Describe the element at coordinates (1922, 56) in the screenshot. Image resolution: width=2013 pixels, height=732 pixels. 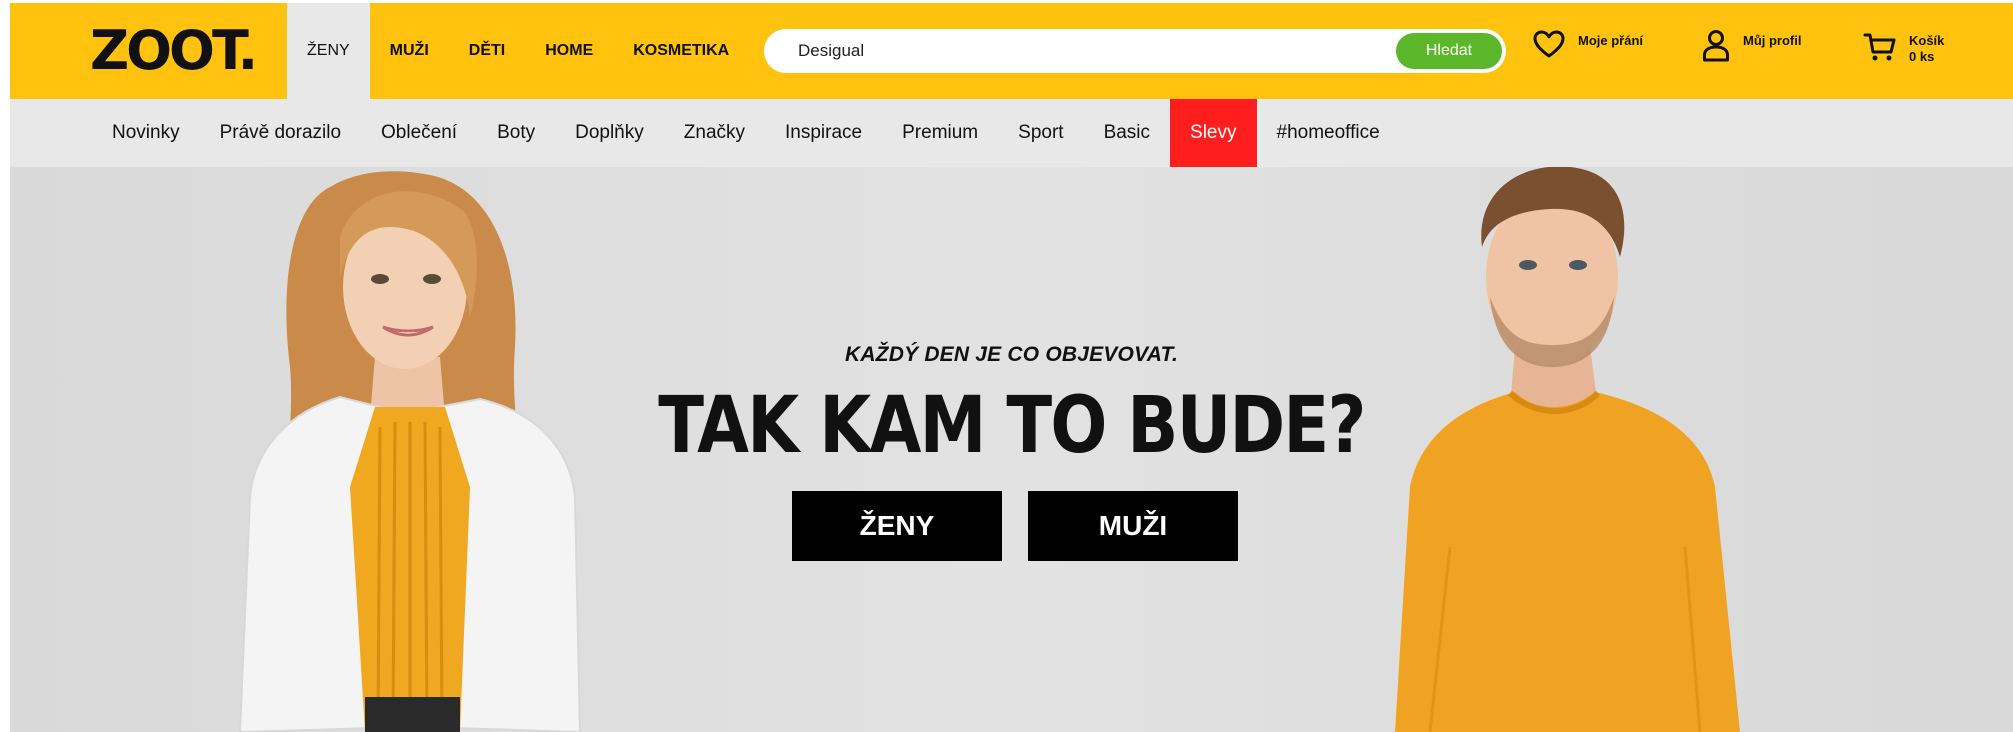
I see `cart-count: 0 ks` at that location.